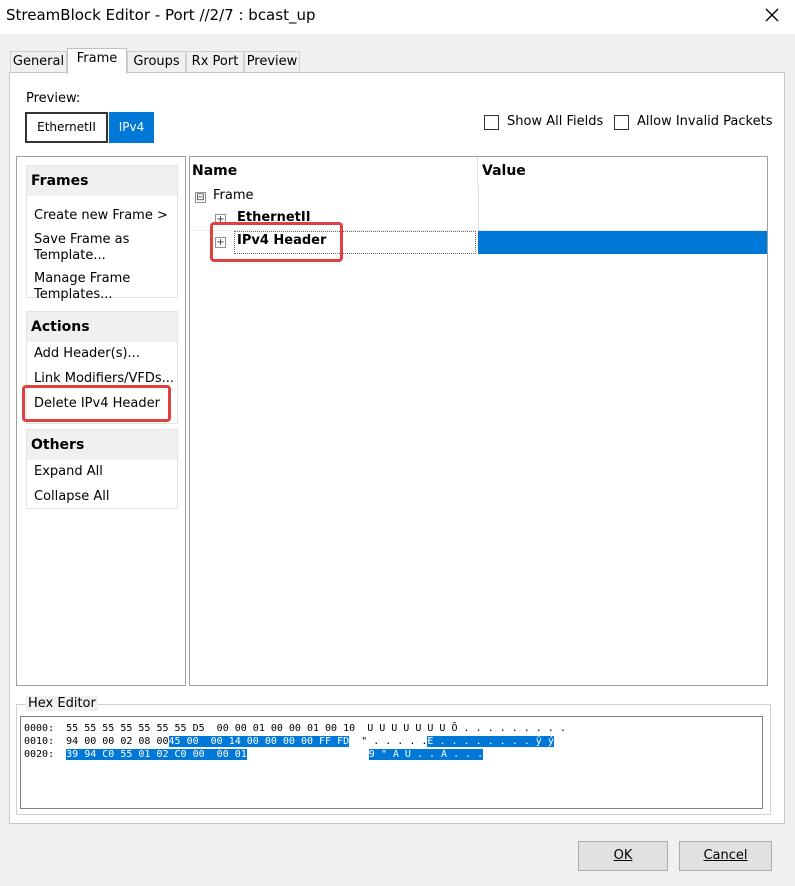  Describe the element at coordinates (102, 327) in the screenshot. I see `actions-group-title: Actions` at that location.